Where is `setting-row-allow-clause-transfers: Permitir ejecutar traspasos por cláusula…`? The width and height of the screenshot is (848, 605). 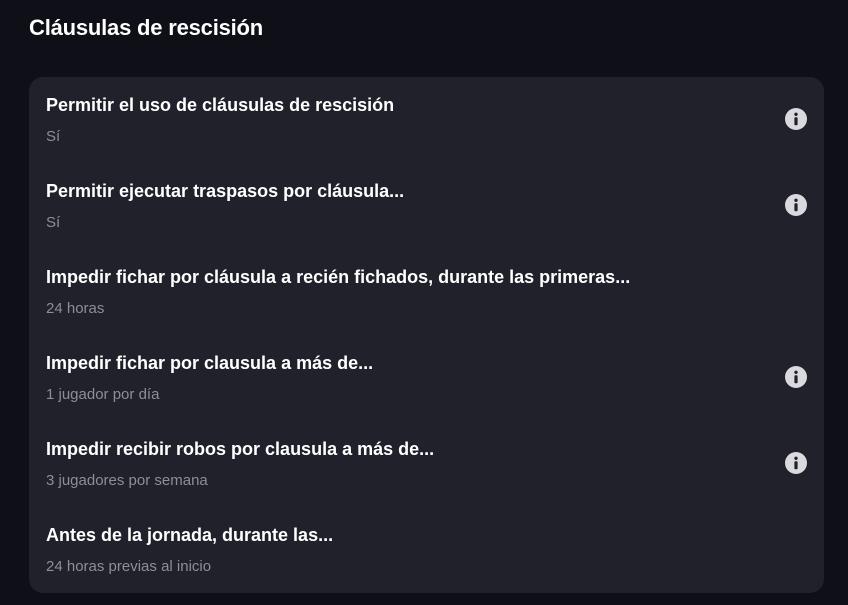 setting-row-allow-clause-transfers: Permitir ejecutar traspasos por cláusula… is located at coordinates (426, 206).